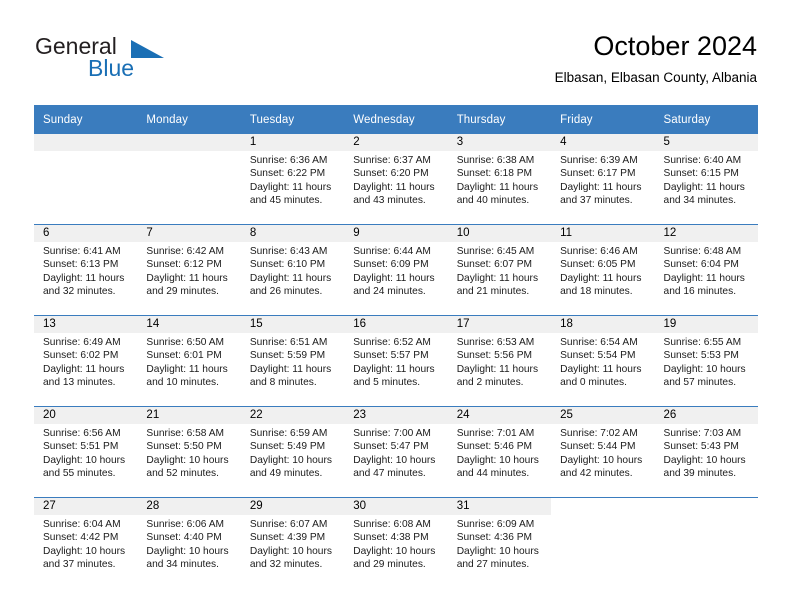 This screenshot has width=792, height=612. Describe the element at coordinates (497, 558) in the screenshot. I see `daylight-text: Daylight: 10 hours and 27 minutes.` at that location.